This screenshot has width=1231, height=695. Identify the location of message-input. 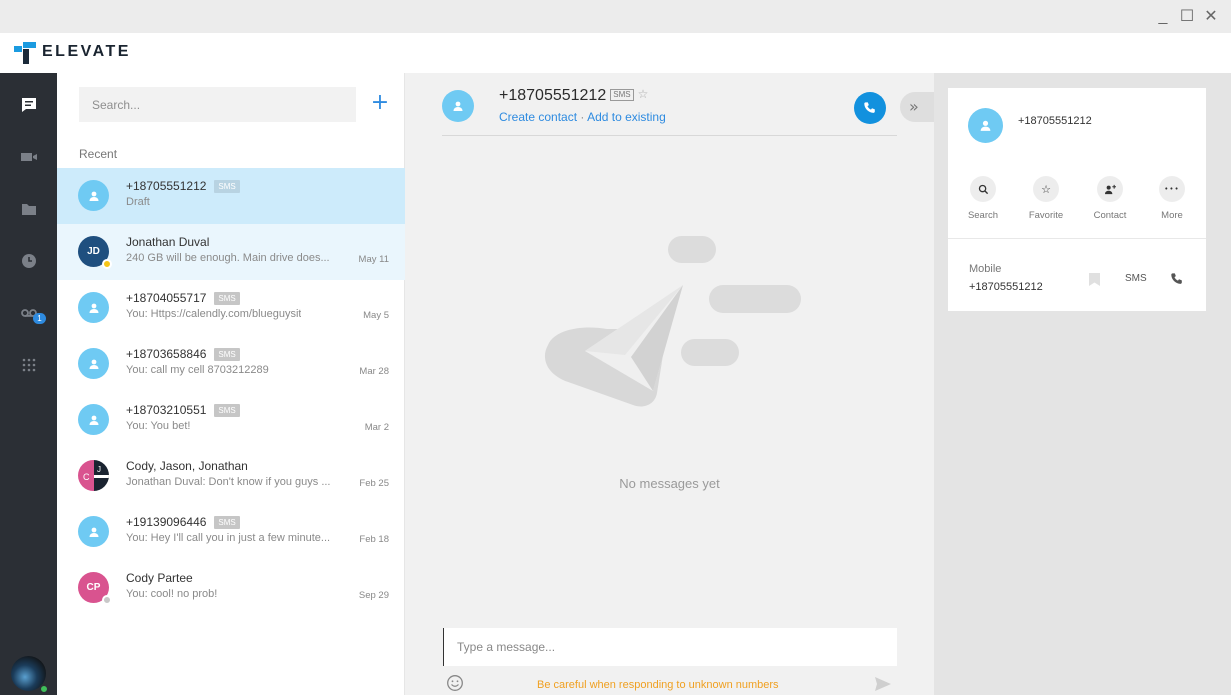
(670, 647).